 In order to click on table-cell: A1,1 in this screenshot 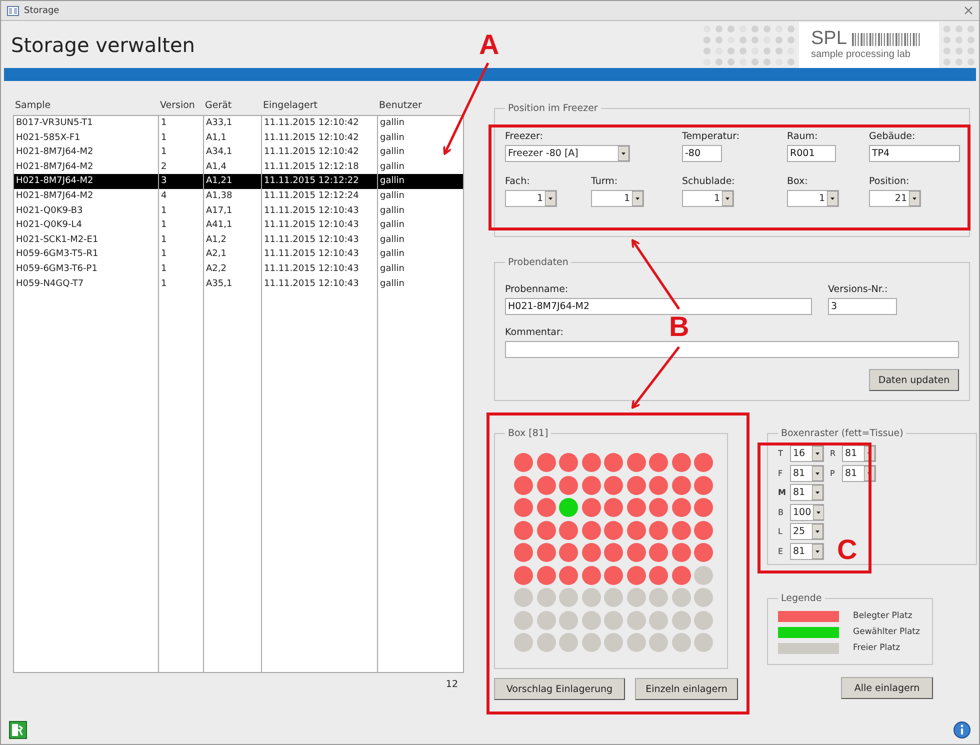, I will do `click(232, 138)`.